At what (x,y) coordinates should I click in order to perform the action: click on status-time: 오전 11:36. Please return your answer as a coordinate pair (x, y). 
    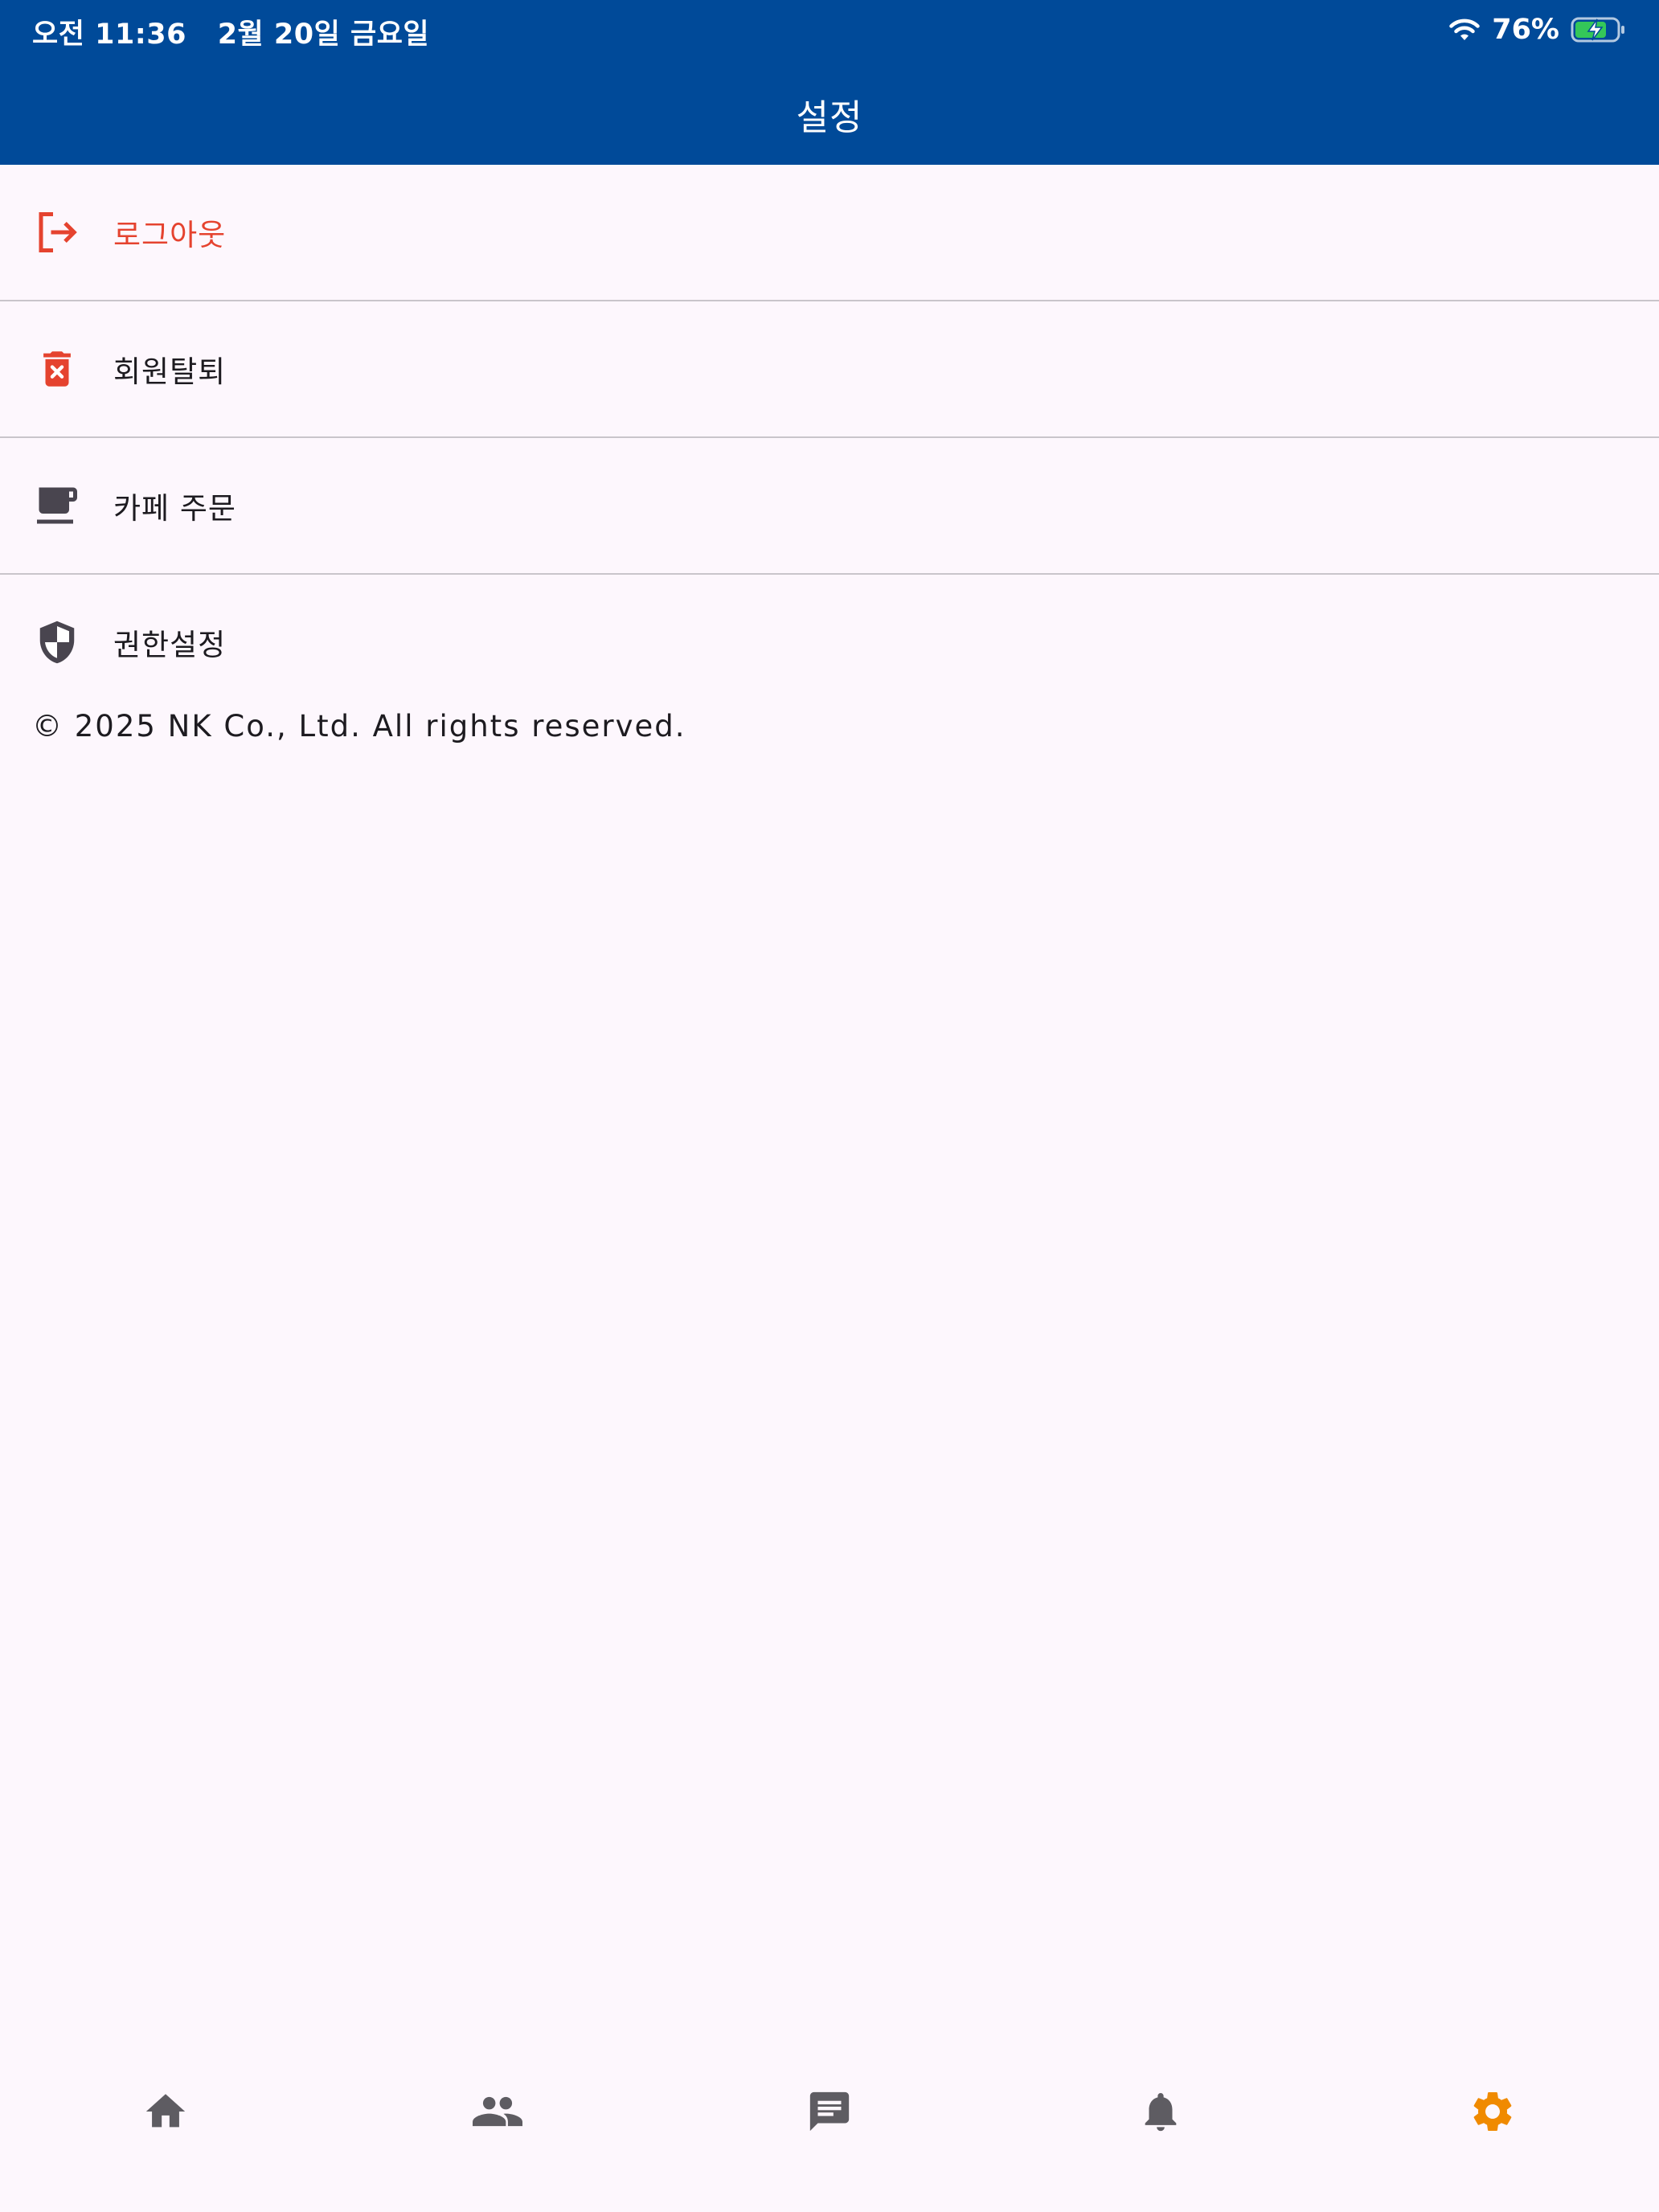
    Looking at the image, I should click on (109, 34).